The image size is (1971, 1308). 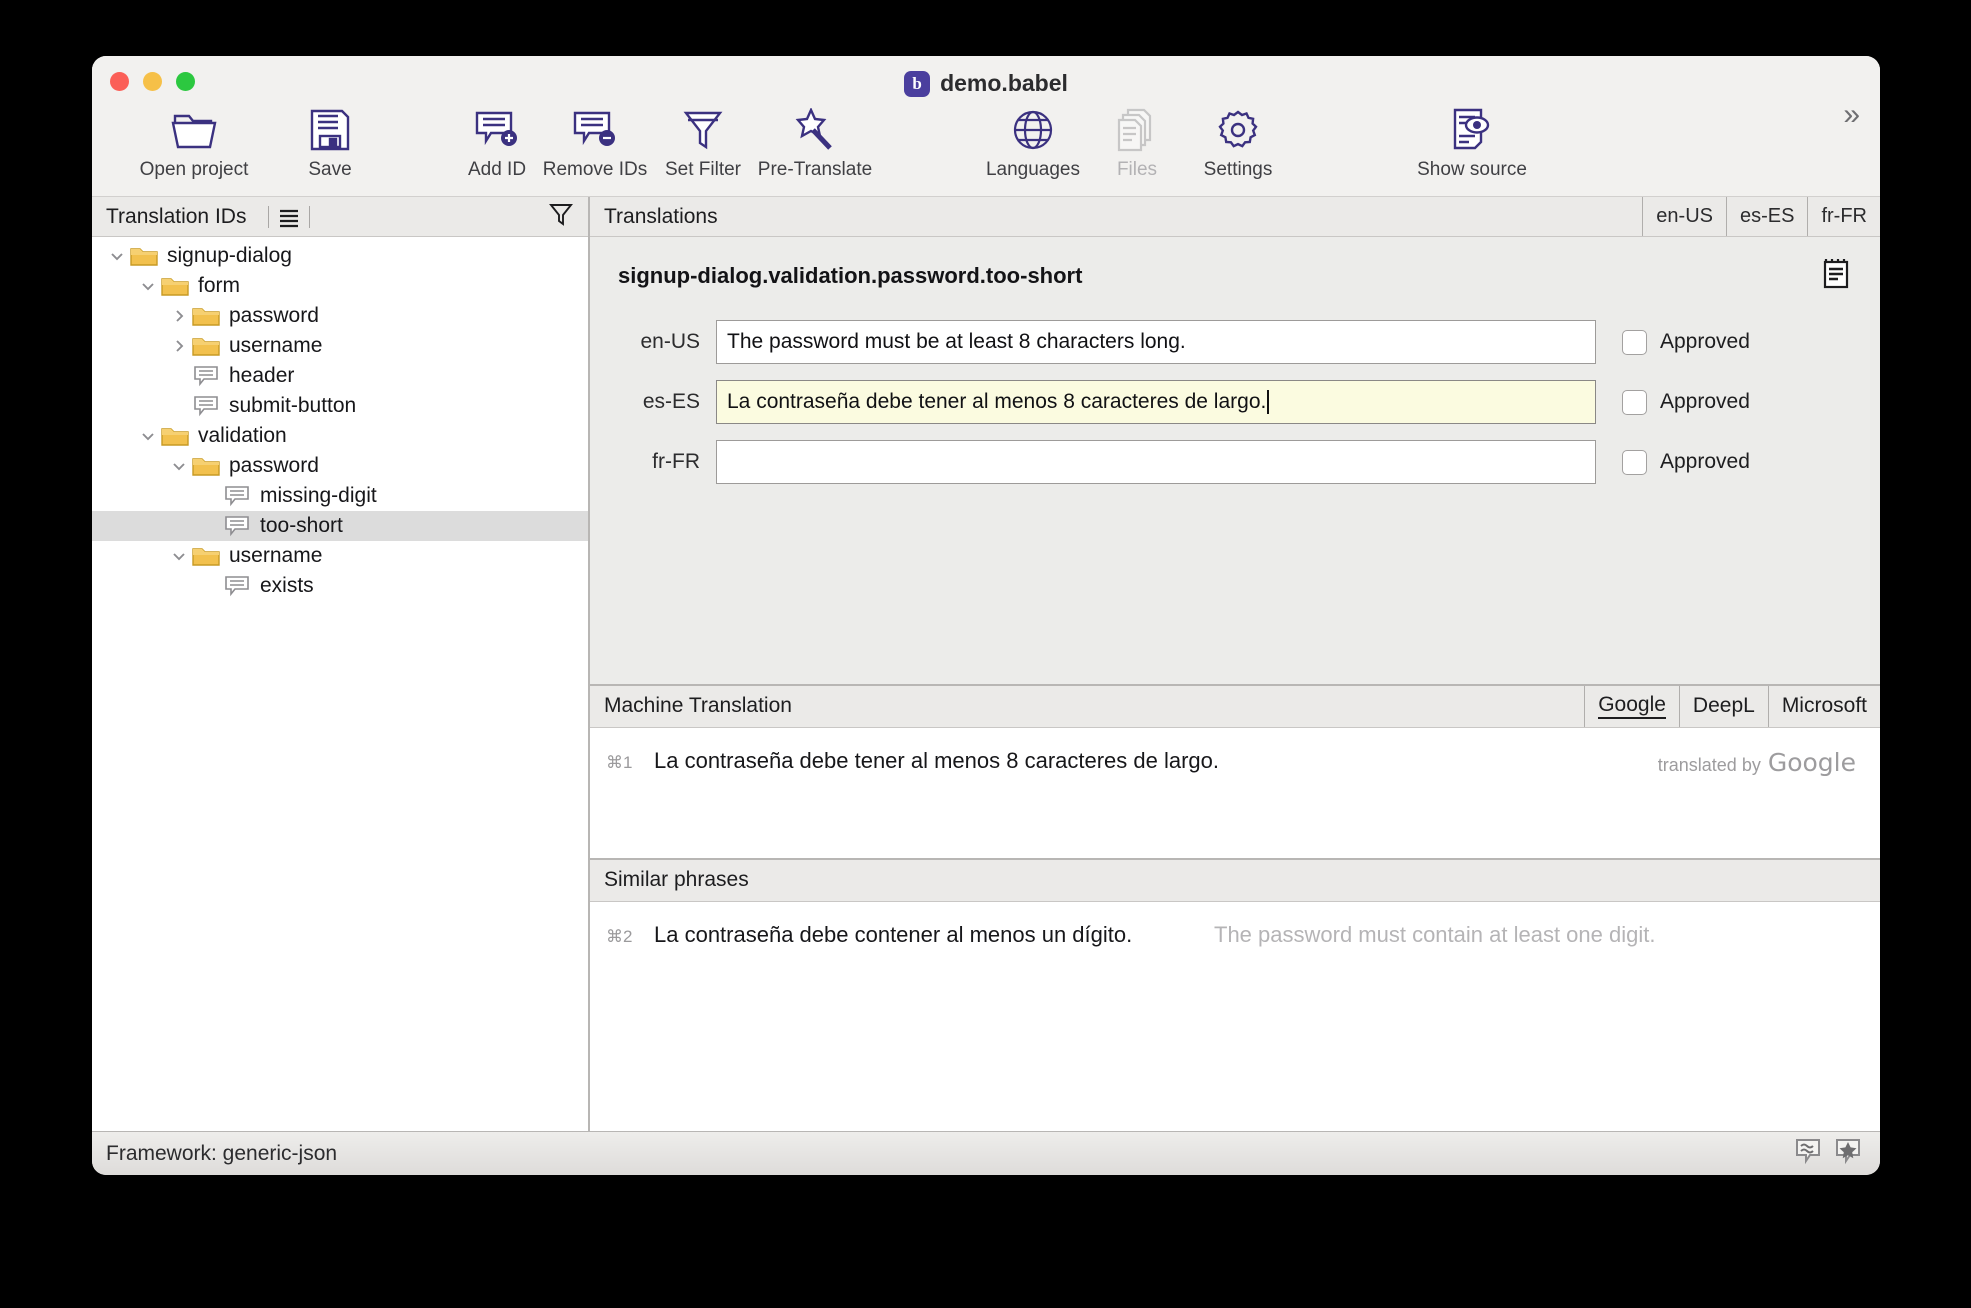 What do you see at coordinates (1472, 142) in the screenshot?
I see `toolbar-show-source: Show source` at bounding box center [1472, 142].